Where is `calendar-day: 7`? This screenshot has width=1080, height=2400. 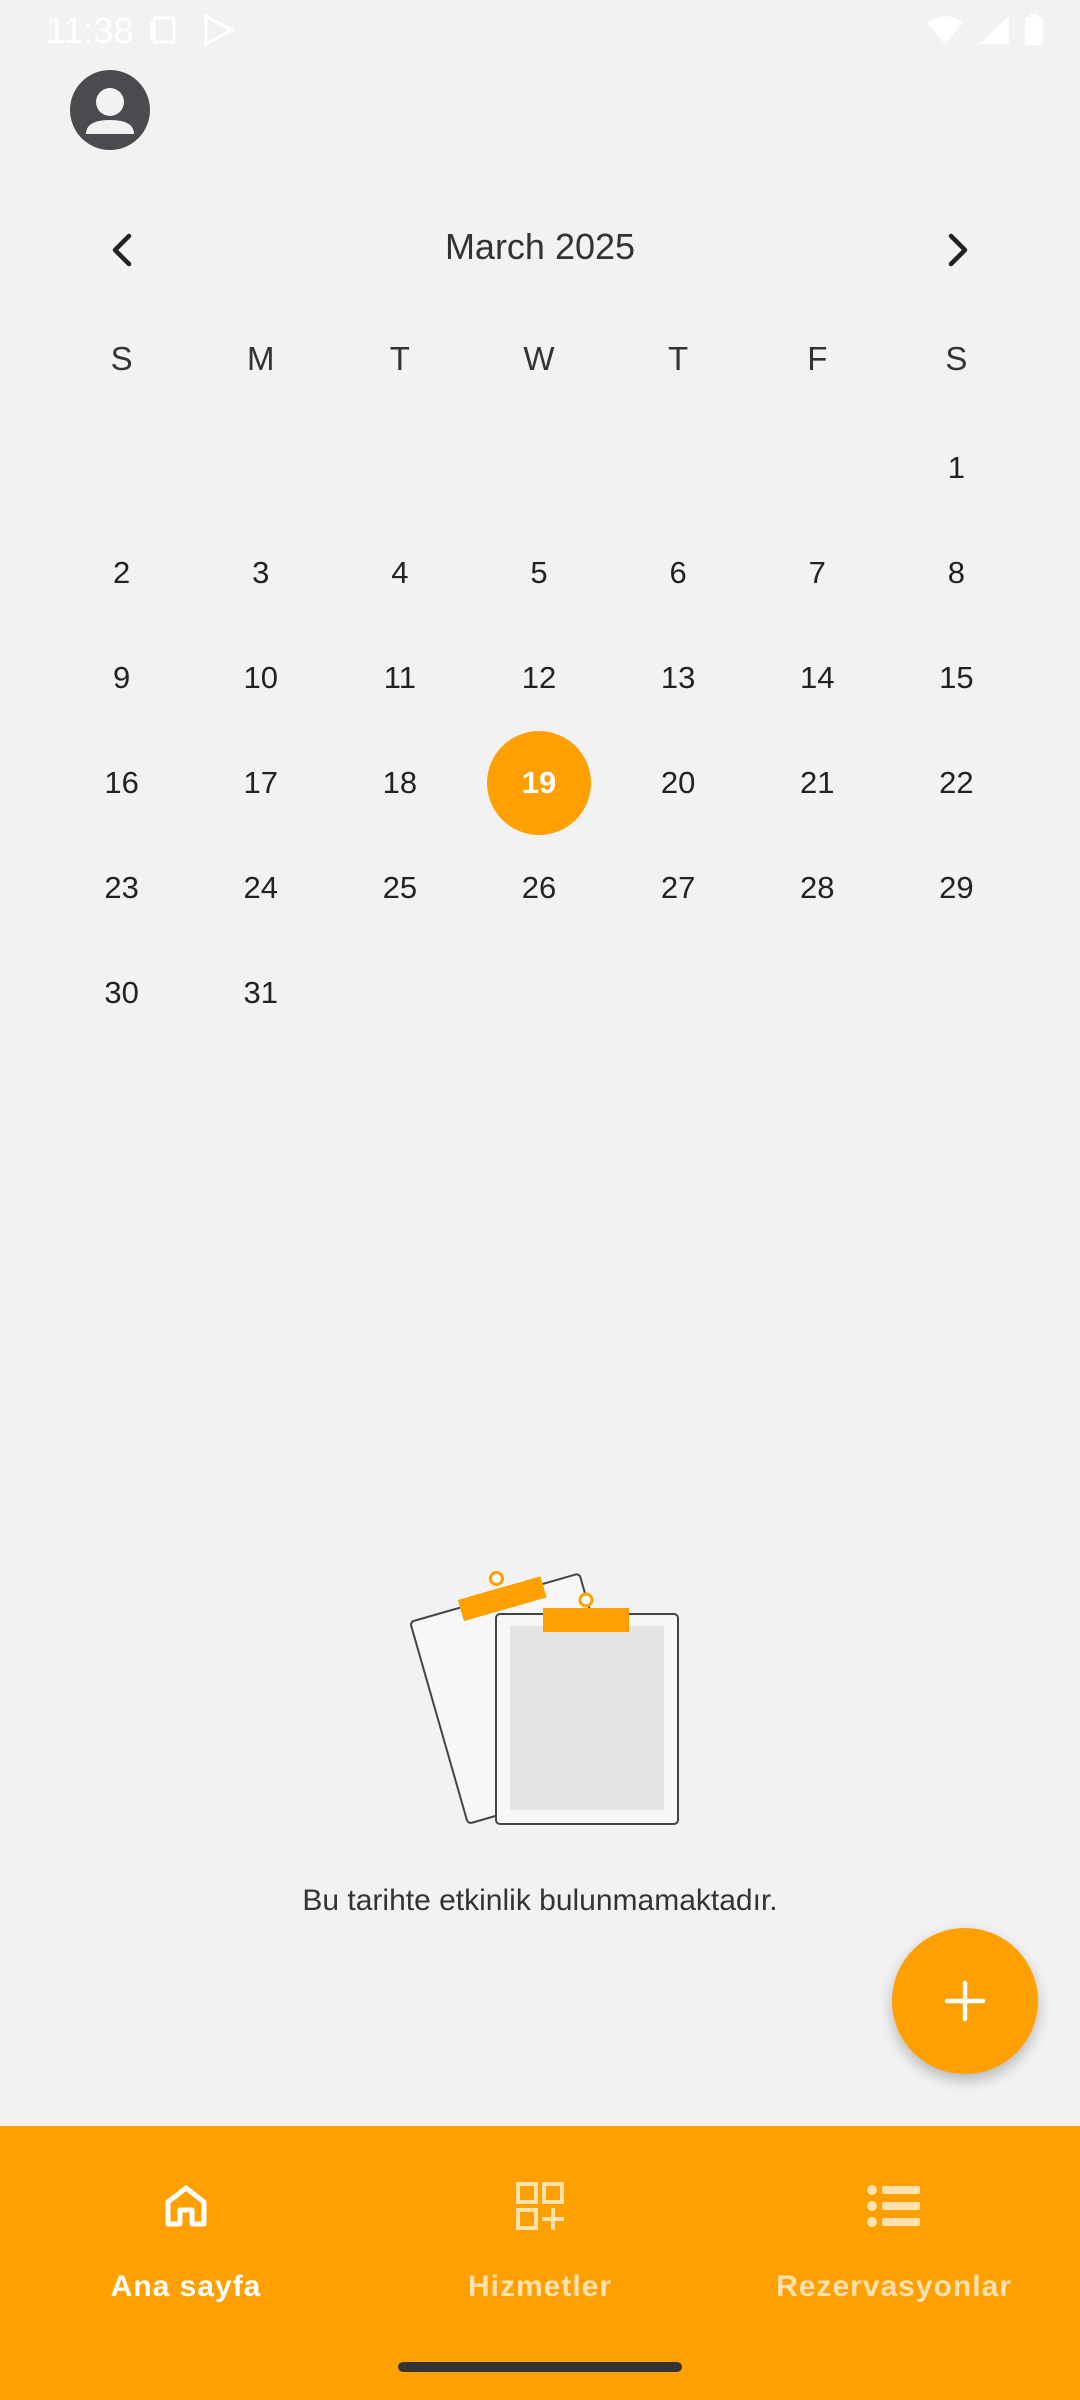 calendar-day: 7 is located at coordinates (817, 572).